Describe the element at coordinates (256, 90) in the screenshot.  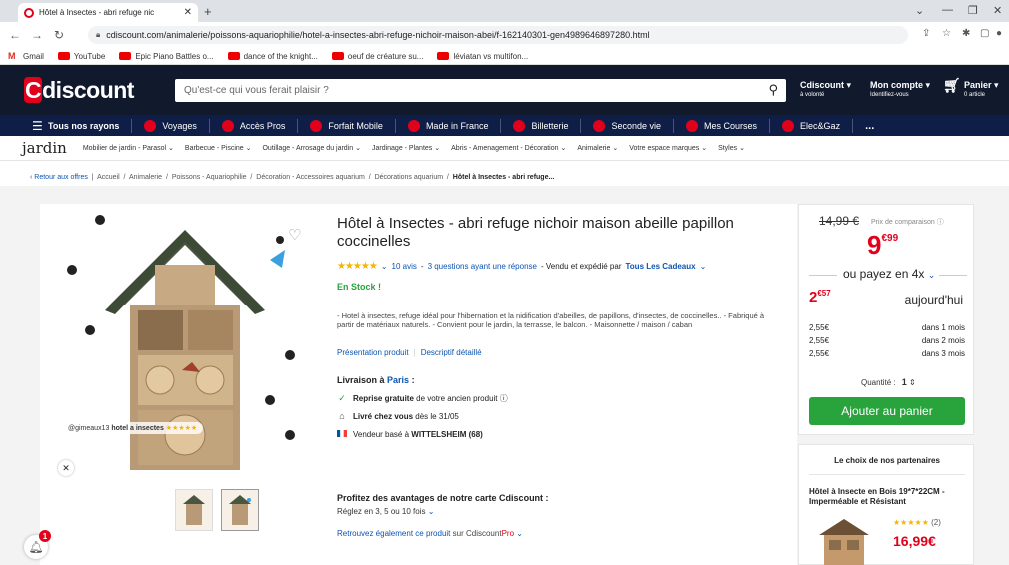
I see `search-placeholder: Qu'est-ce qui vous ferait plaisir ?` at that location.